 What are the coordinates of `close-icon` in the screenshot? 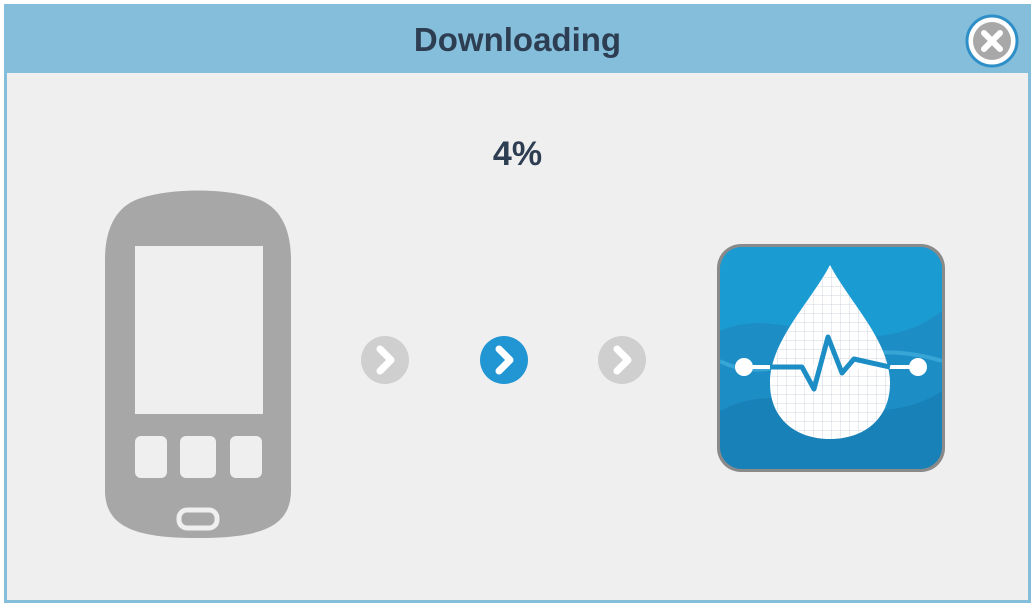 It's located at (992, 41).